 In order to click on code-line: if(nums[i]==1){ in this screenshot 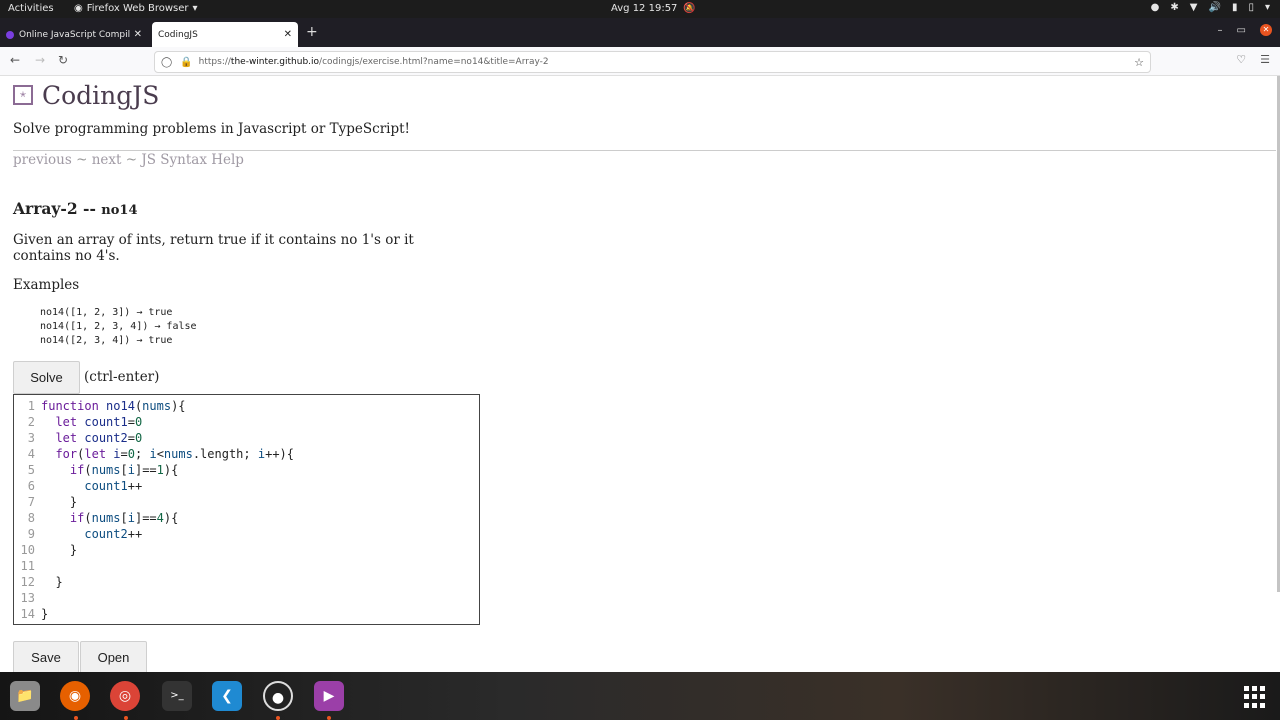, I will do `click(124, 470)`.